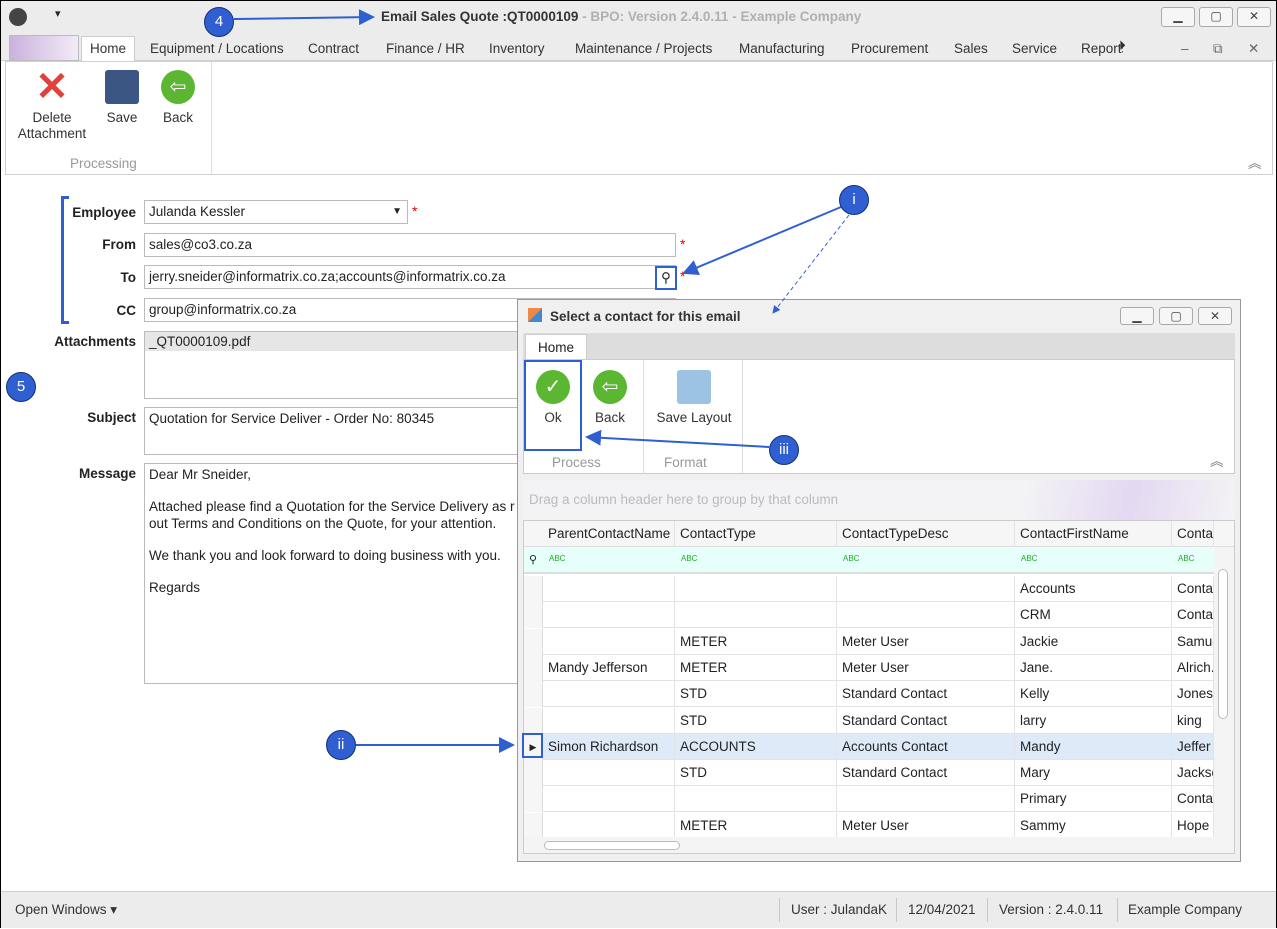 The width and height of the screenshot is (1277, 929). Describe the element at coordinates (21, 387) in the screenshot. I see `annotation-badge-5: 5` at that location.